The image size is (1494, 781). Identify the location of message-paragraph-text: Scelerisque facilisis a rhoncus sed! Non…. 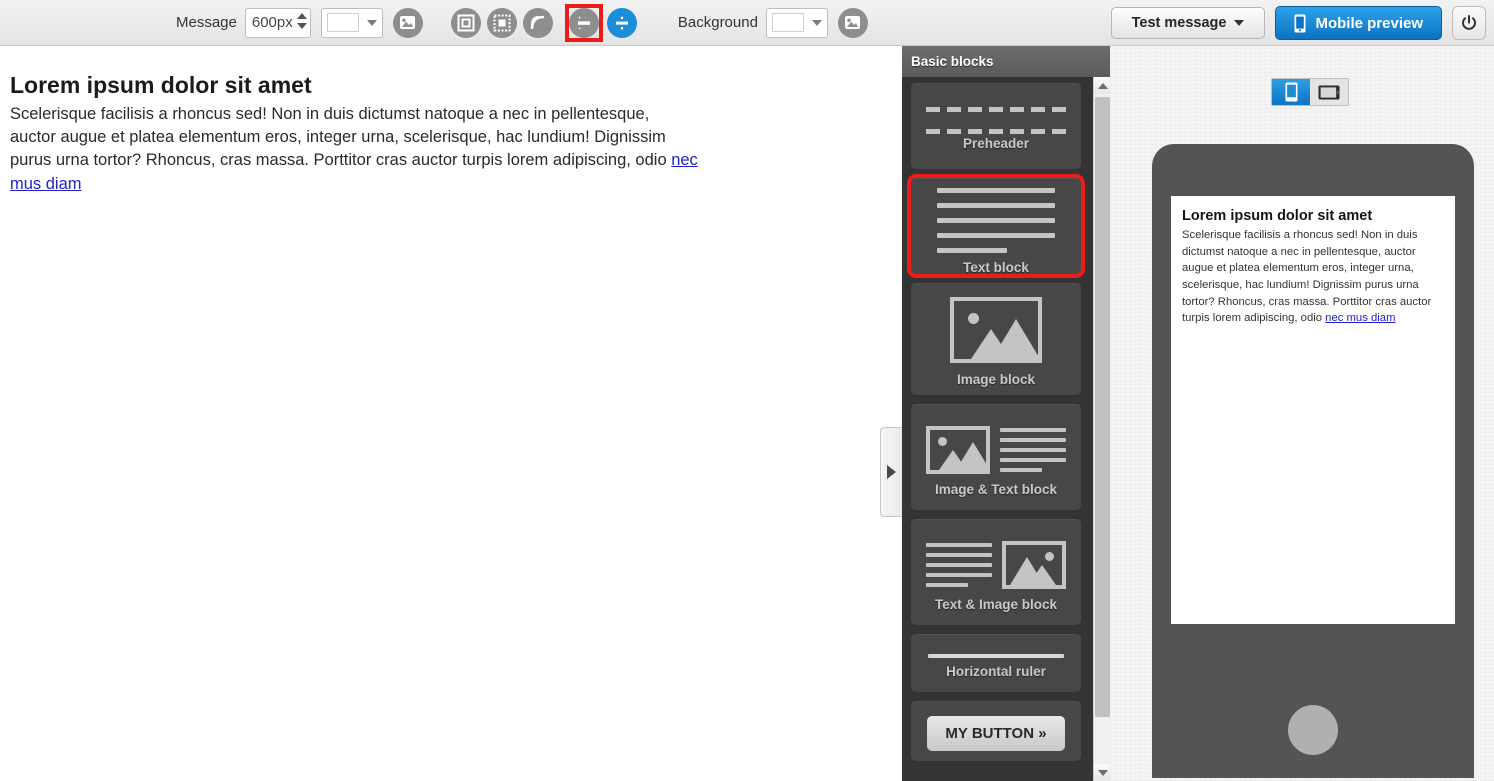
(341, 137).